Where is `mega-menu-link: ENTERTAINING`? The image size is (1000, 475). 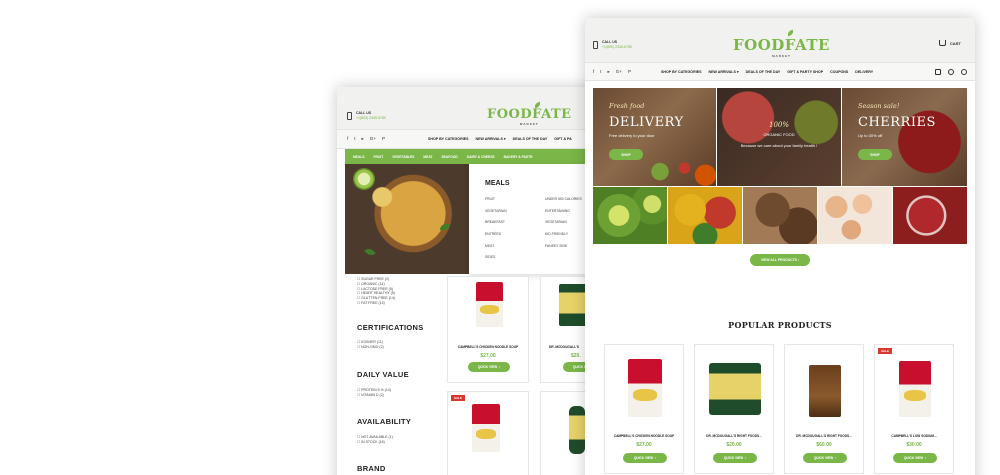 mega-menu-link: ENTERTAINING is located at coordinates (563, 211).